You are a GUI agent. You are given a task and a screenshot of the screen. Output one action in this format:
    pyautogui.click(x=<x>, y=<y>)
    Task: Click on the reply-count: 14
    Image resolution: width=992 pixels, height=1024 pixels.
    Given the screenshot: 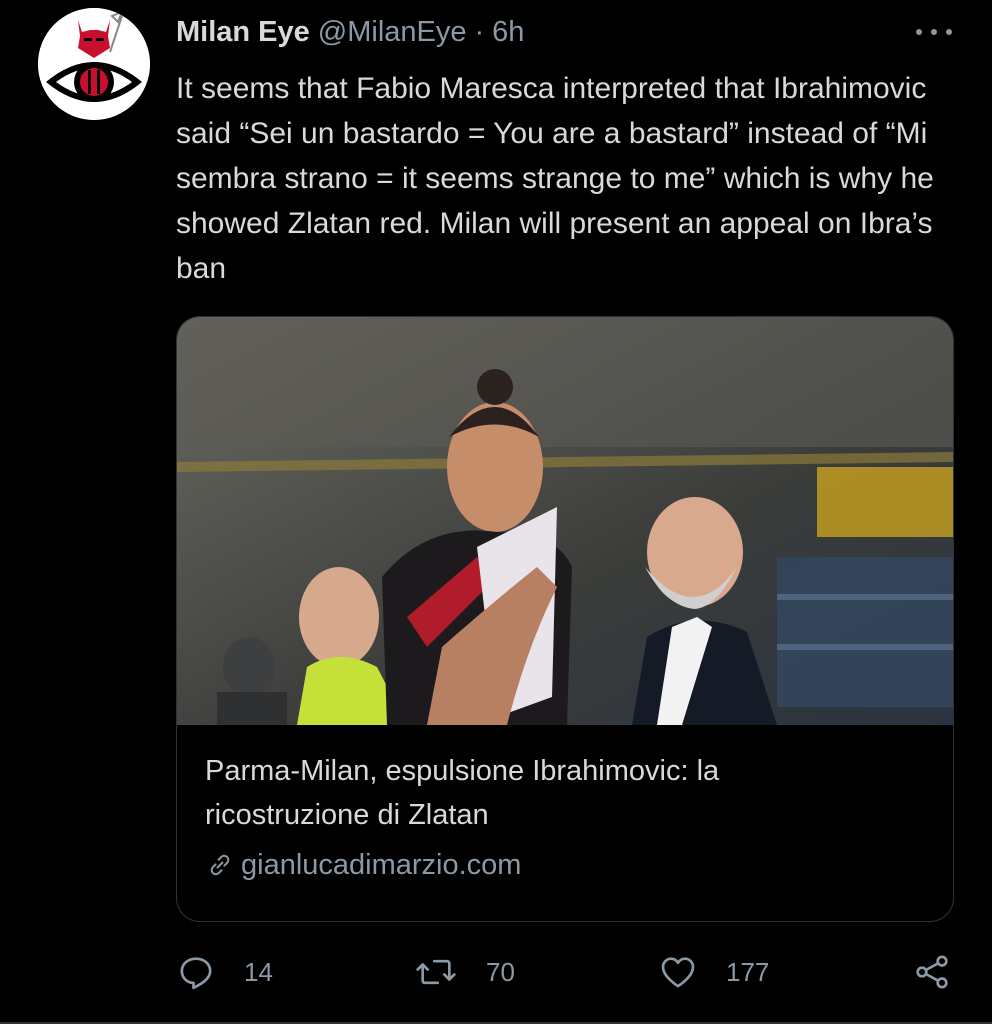 What is the action you would take?
    pyautogui.click(x=258, y=971)
    